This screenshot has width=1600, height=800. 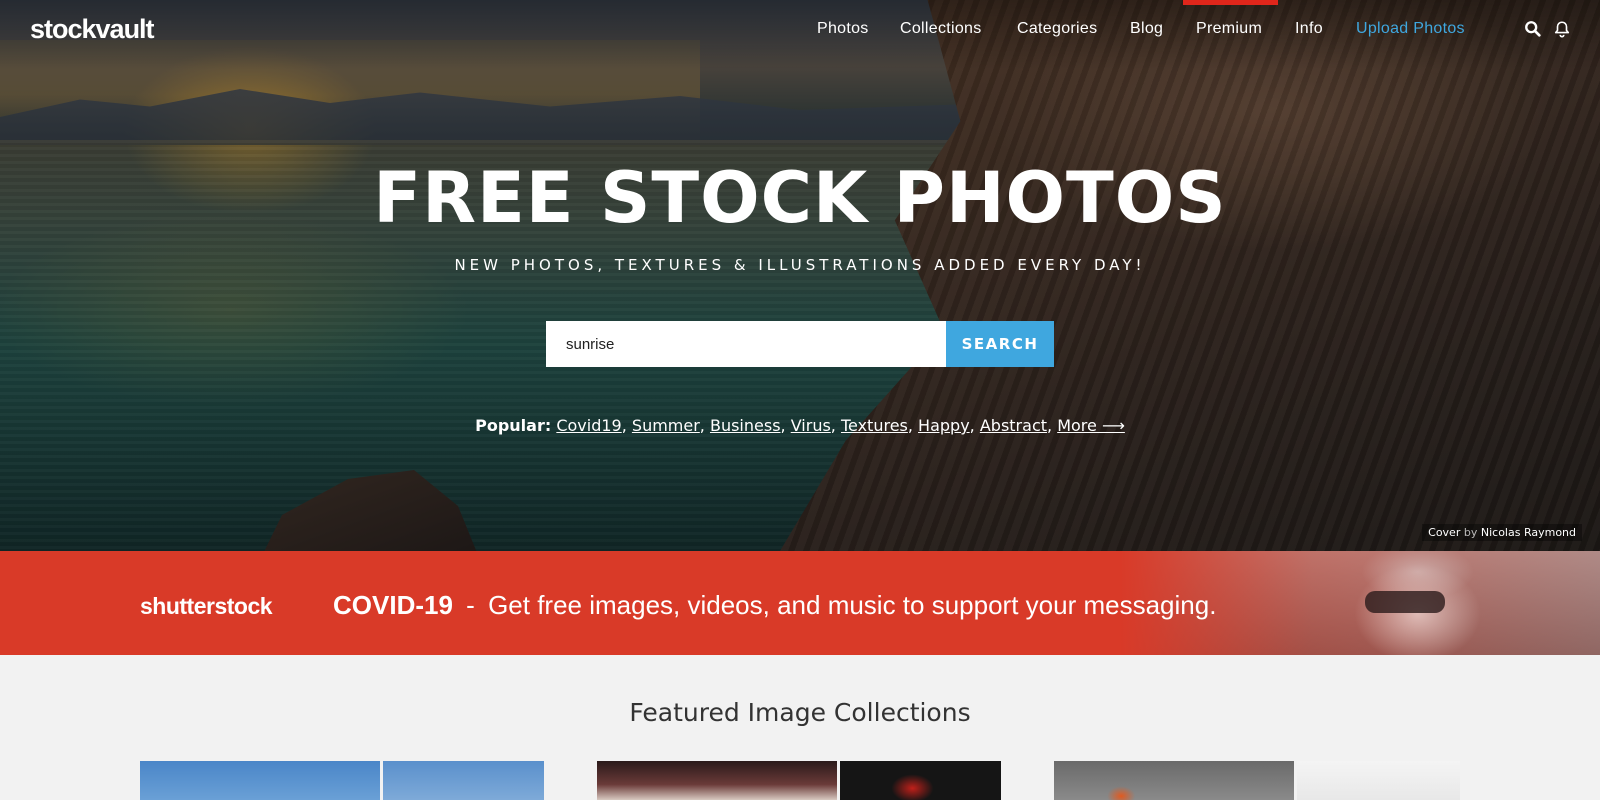 I want to click on popular-tag-summer: Summer, so click(x=666, y=425).